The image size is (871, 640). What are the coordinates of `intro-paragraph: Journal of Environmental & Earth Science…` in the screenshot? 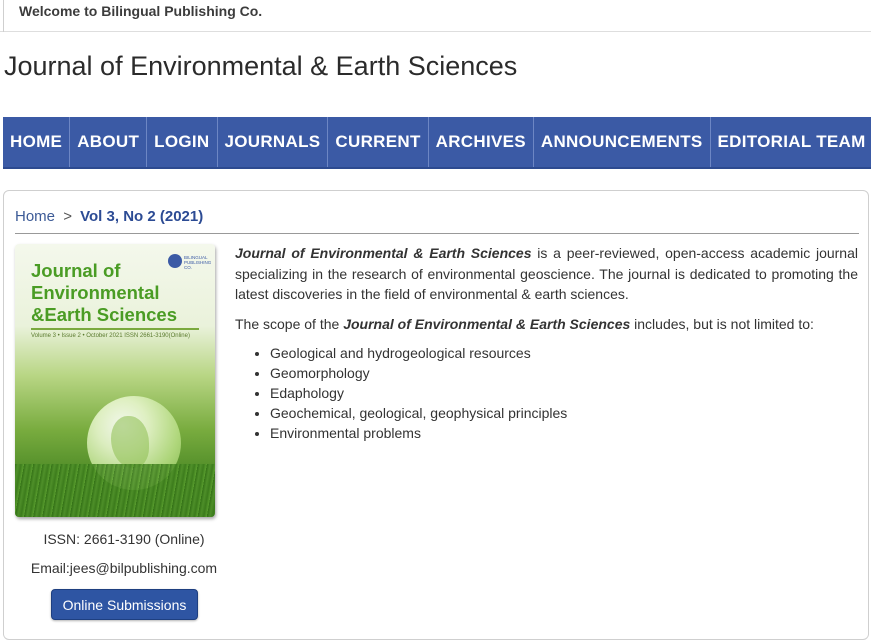 It's located at (546, 274).